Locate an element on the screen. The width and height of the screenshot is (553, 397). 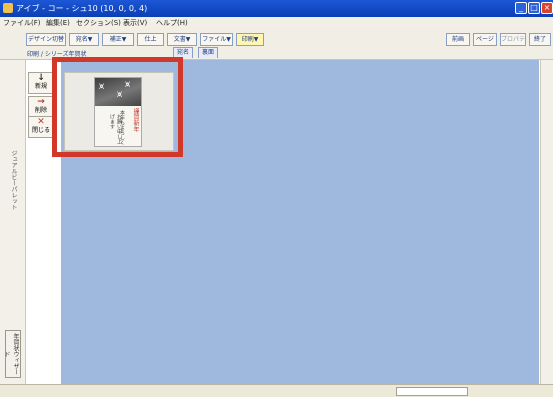
status-field is located at coordinates (432, 391).